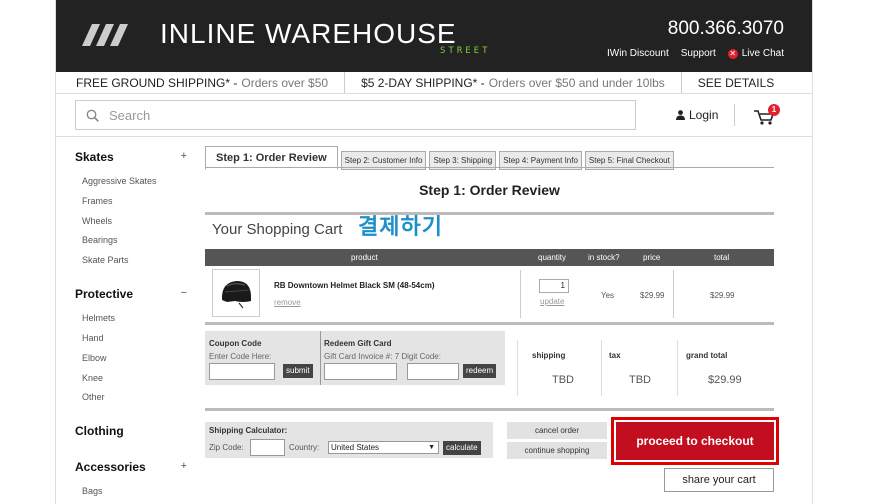 This screenshot has width=870, height=504. What do you see at coordinates (722, 257) in the screenshot?
I see `col-total: total` at bounding box center [722, 257].